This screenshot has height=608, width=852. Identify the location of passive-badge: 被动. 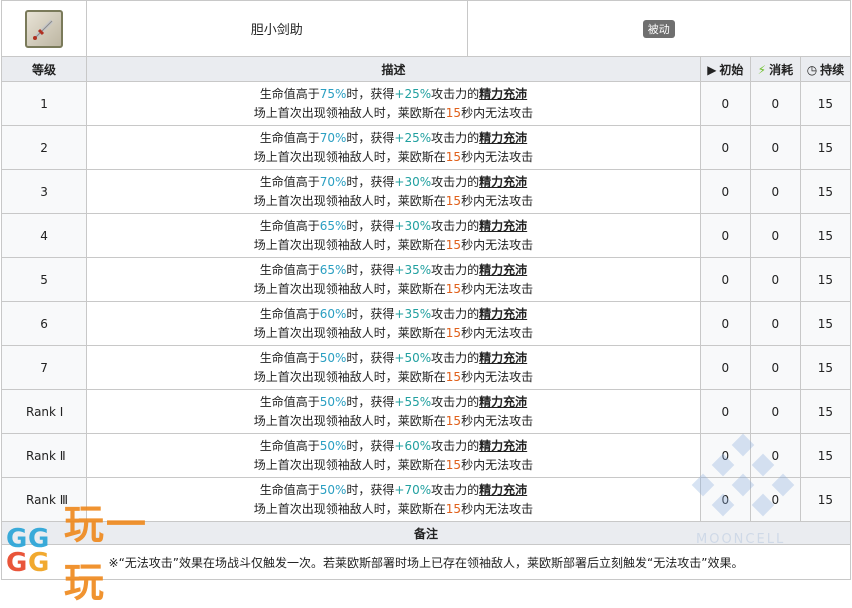
(658, 28).